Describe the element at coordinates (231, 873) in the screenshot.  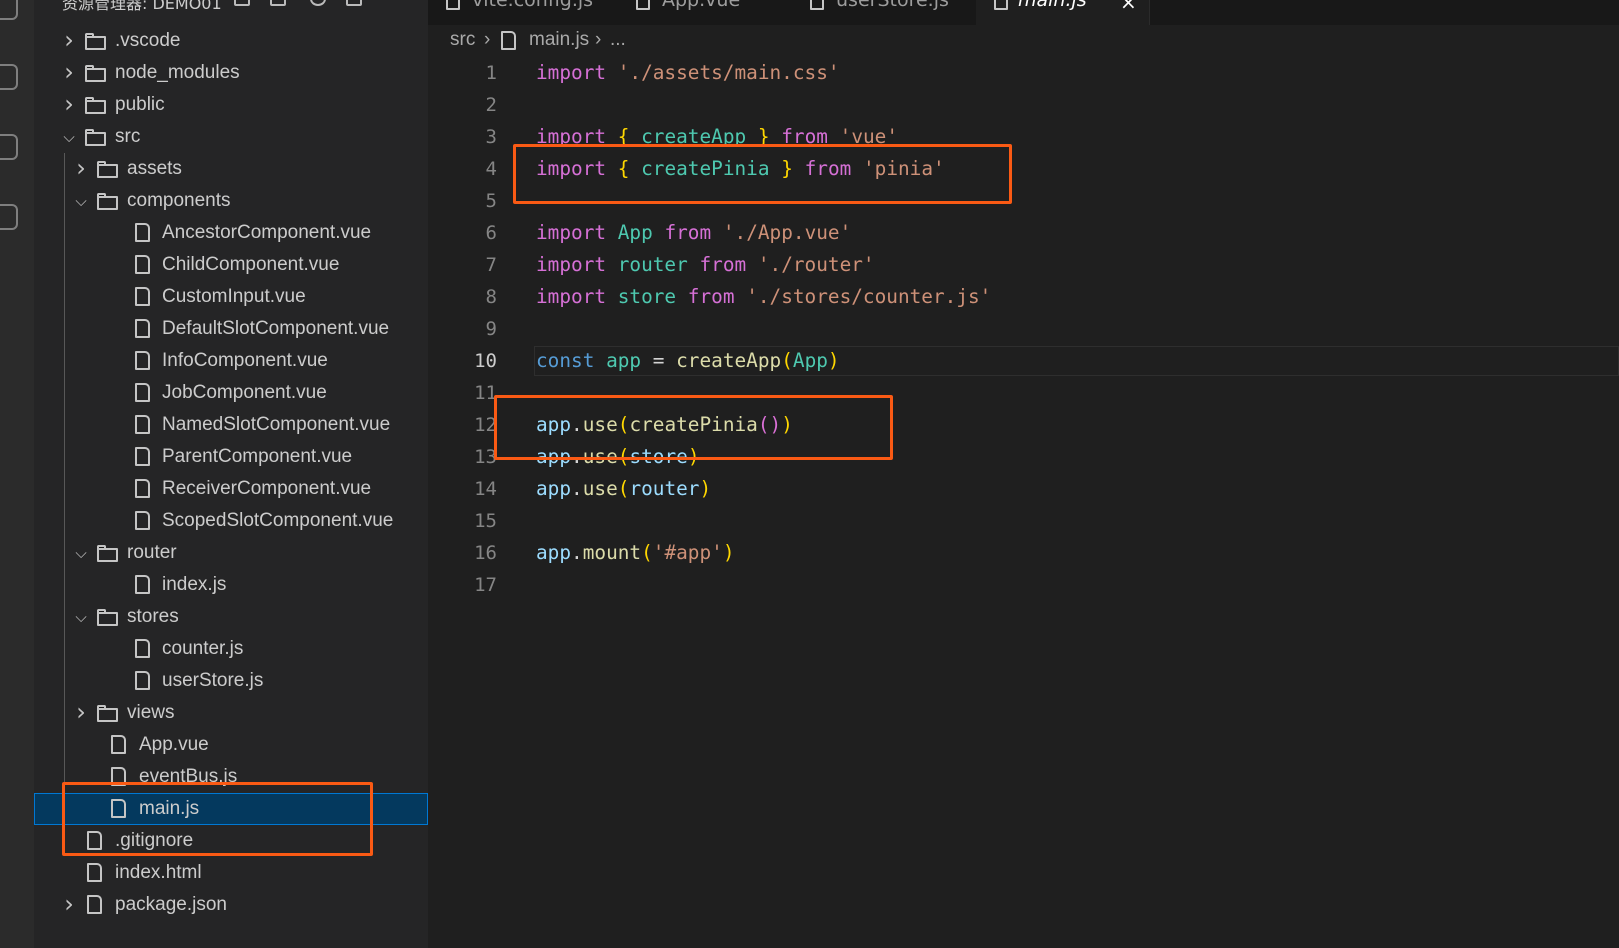
I see `tree-item-index-html: index.html` at that location.